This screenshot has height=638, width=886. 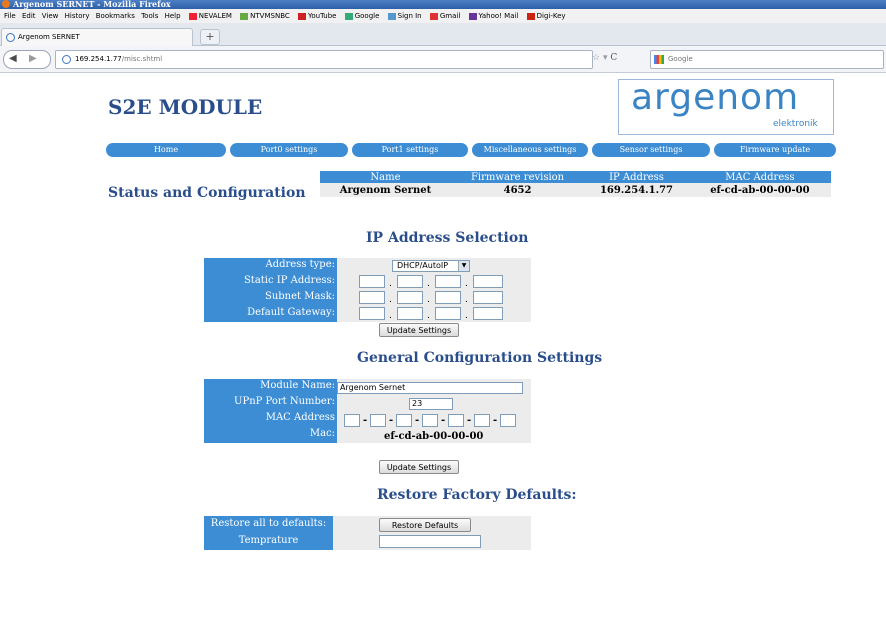 I want to click on restore-label-panel: Restore all to defaults: Temprature, so click(x=268, y=533).